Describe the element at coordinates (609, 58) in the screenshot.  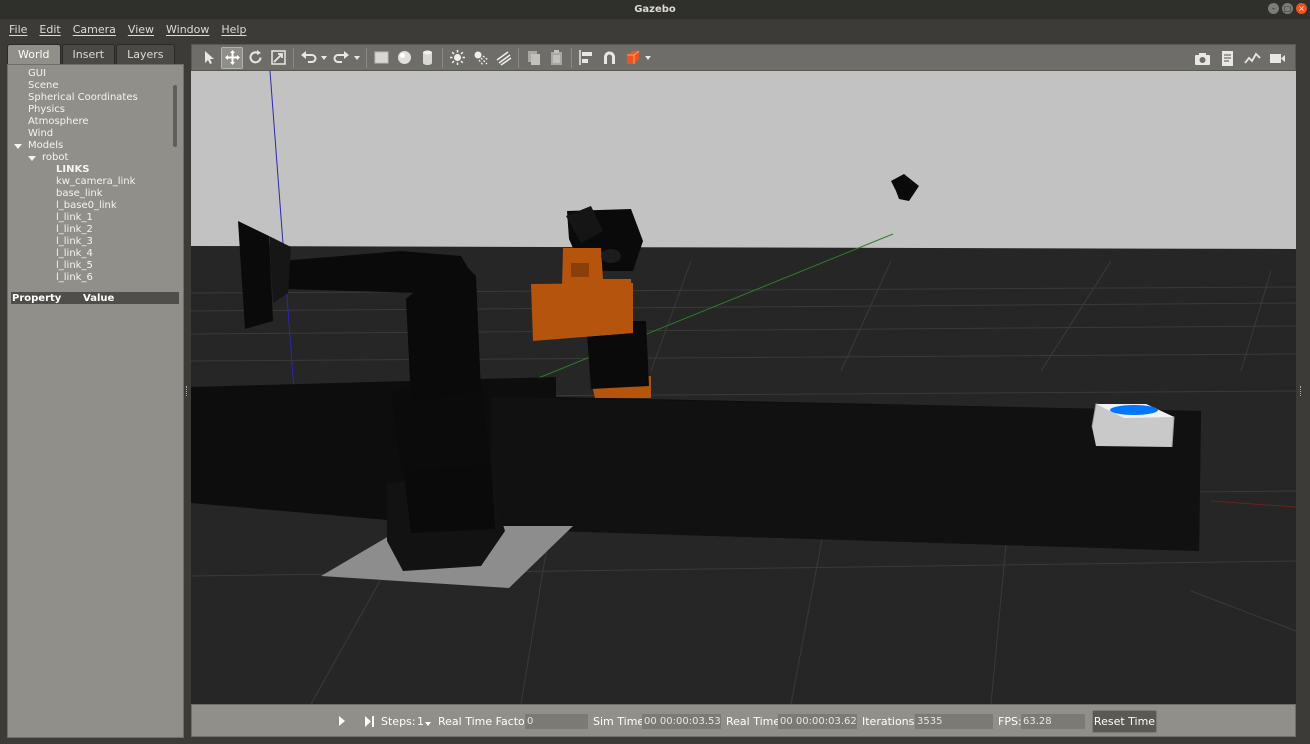
I see `snap-magnet-icon` at that location.